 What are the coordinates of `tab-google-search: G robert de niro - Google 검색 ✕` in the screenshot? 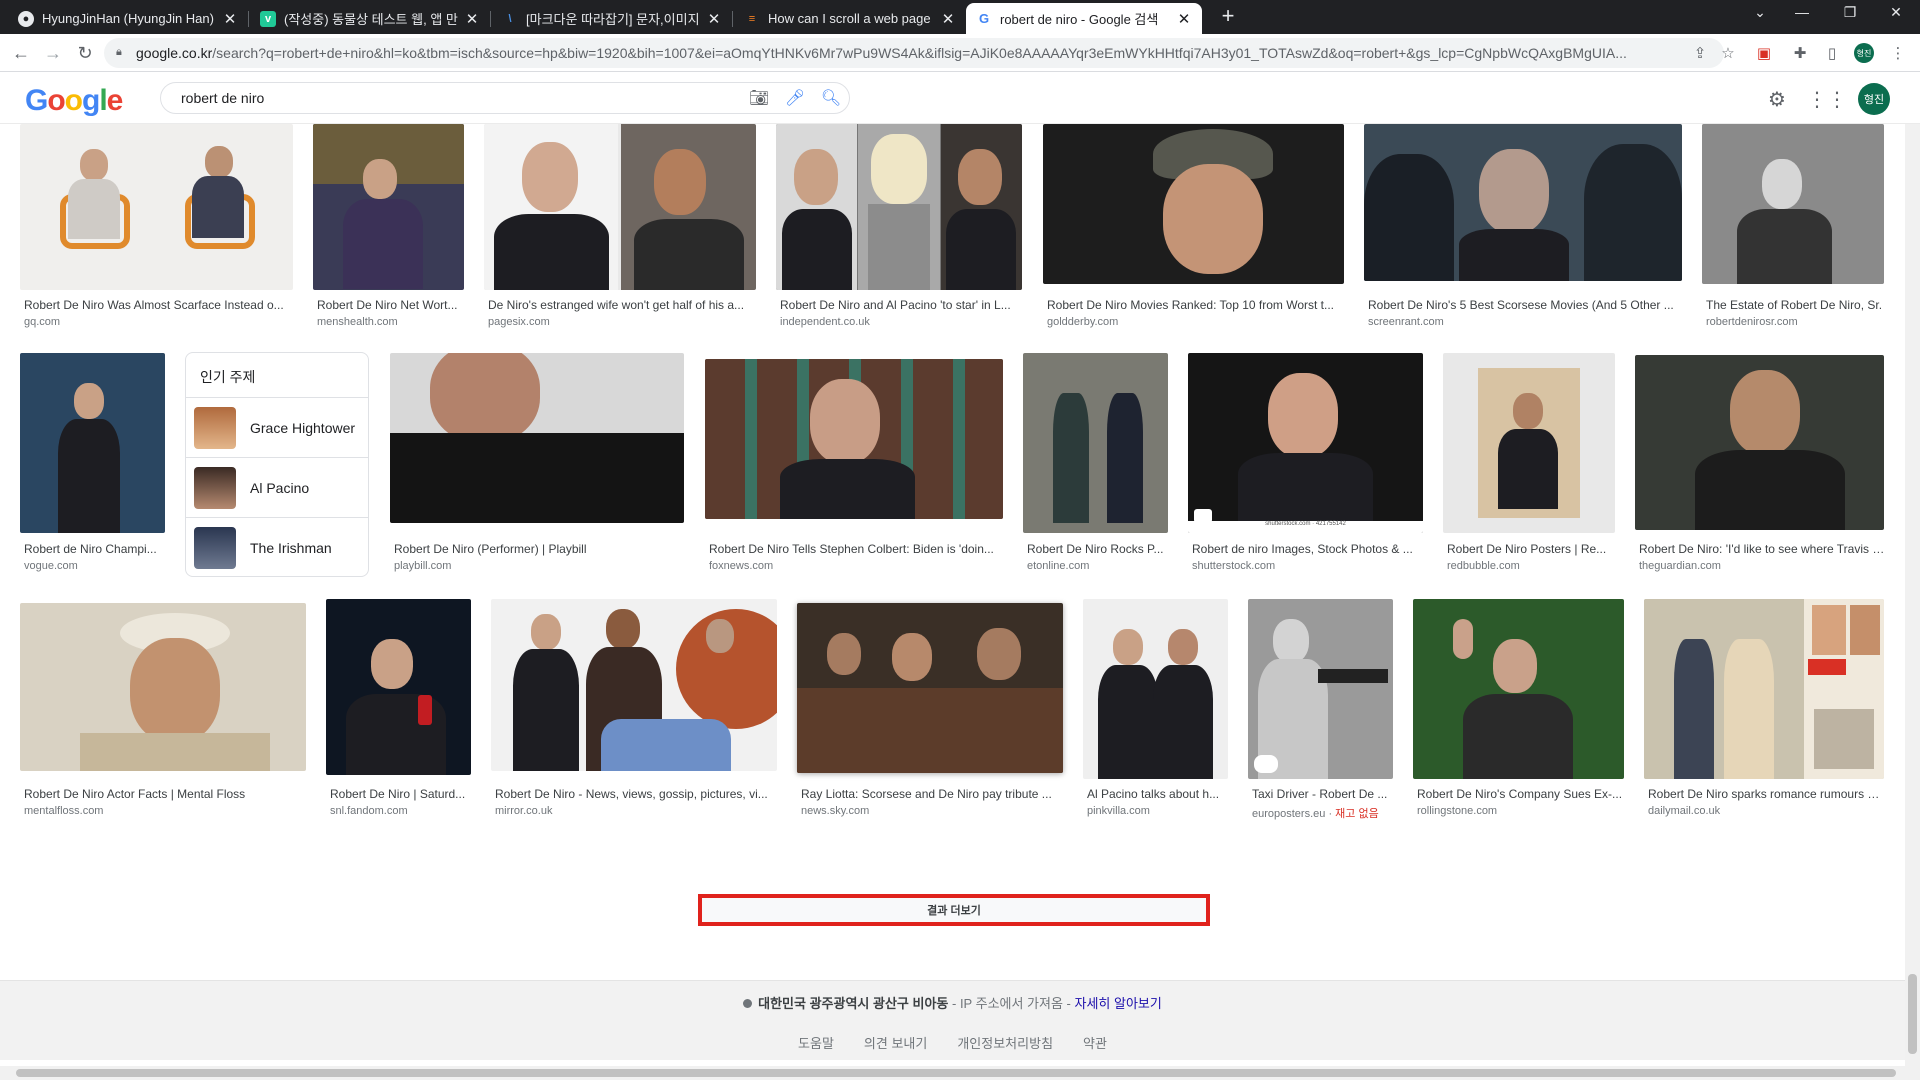 It's located at (1084, 18).